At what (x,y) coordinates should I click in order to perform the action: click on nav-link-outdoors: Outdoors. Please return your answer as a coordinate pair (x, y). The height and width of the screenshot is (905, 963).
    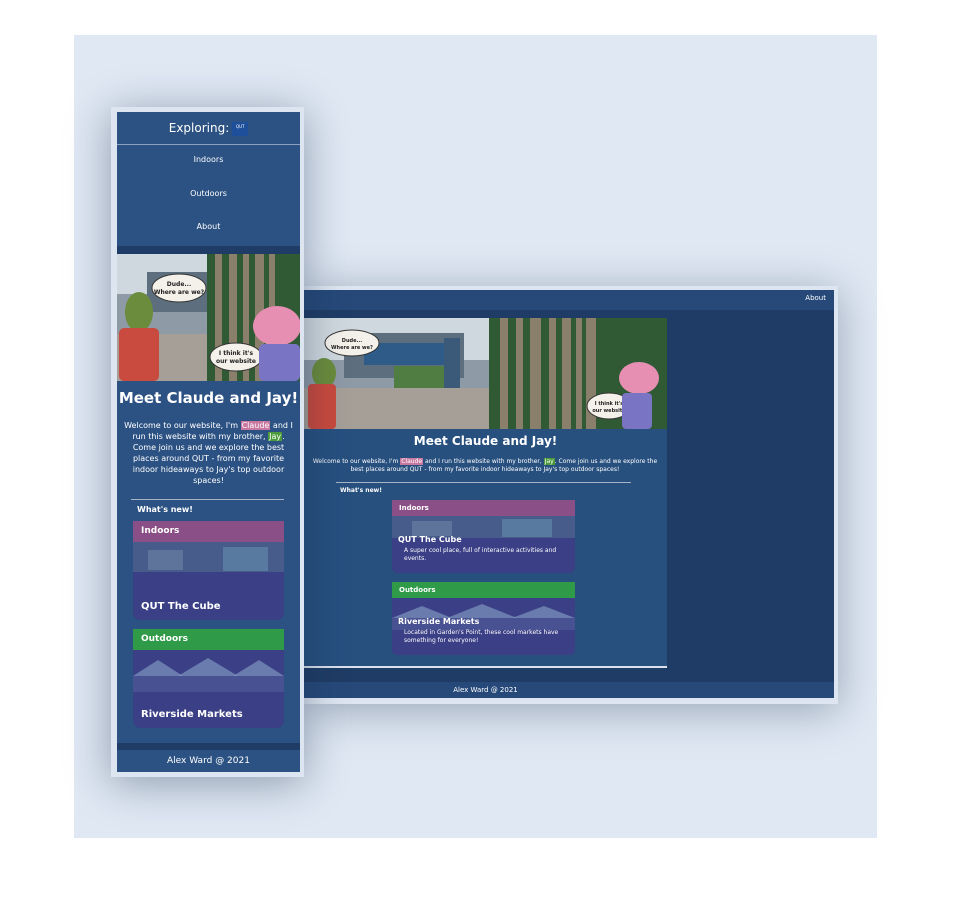
    Looking at the image, I should click on (208, 193).